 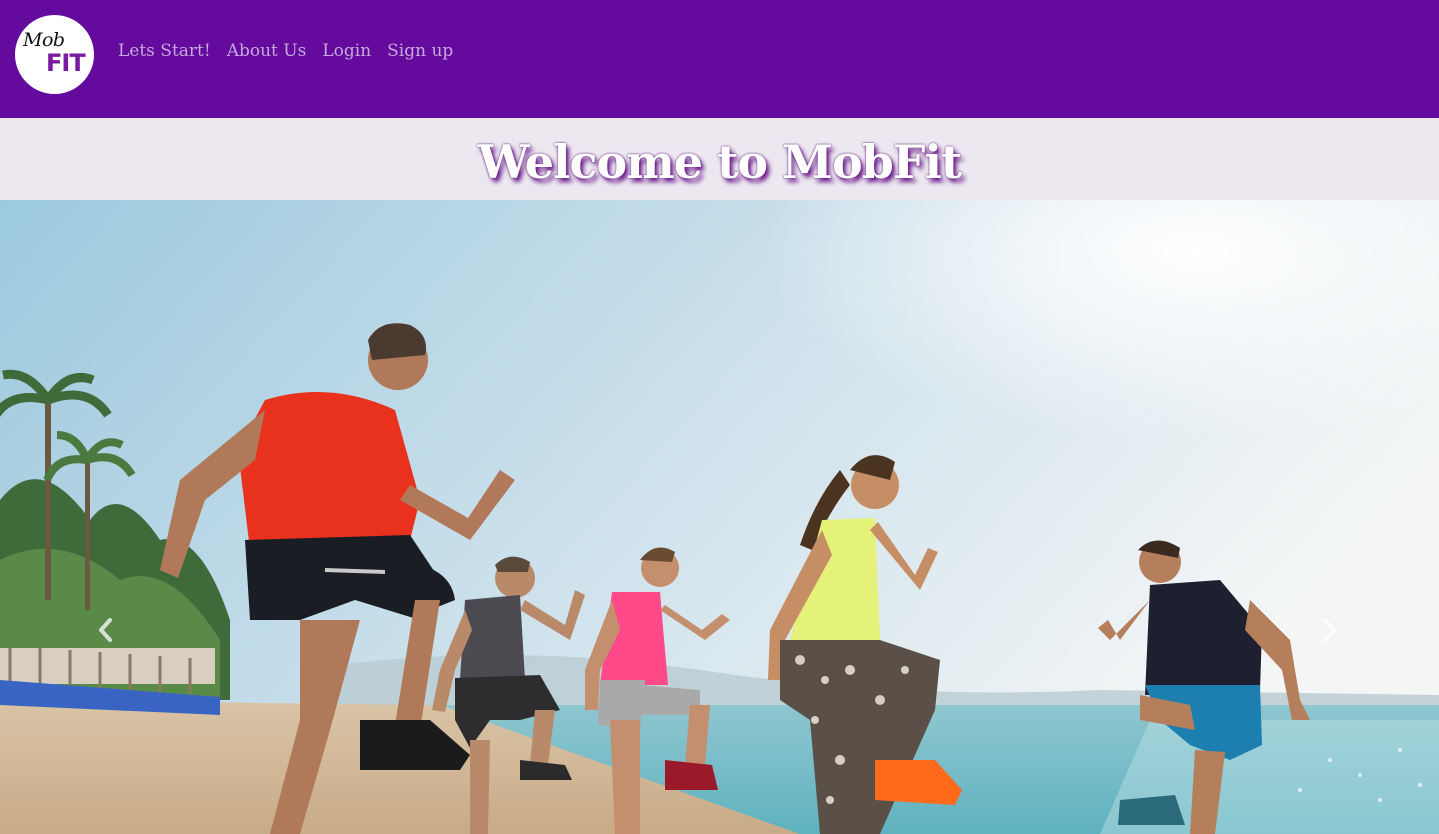 What do you see at coordinates (267, 51) in the screenshot?
I see `nav-about-us-link: About Us` at bounding box center [267, 51].